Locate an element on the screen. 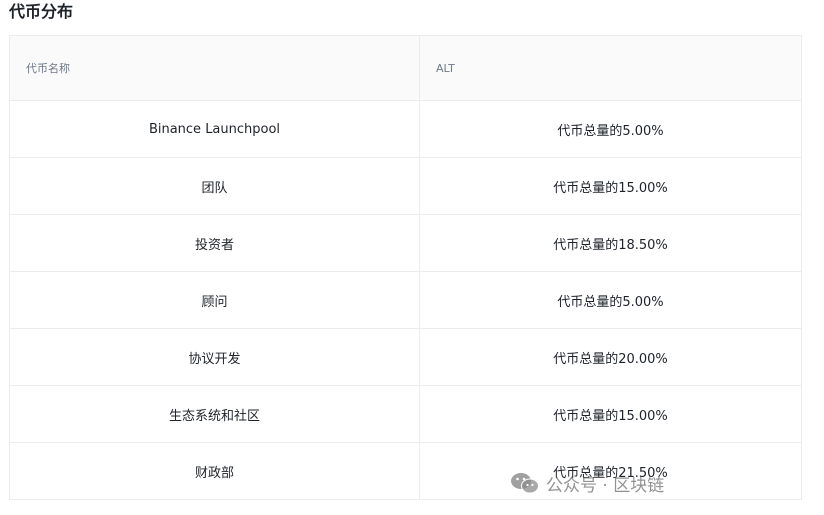 The width and height of the screenshot is (824, 515). column-header-alt: ALT is located at coordinates (610, 68).